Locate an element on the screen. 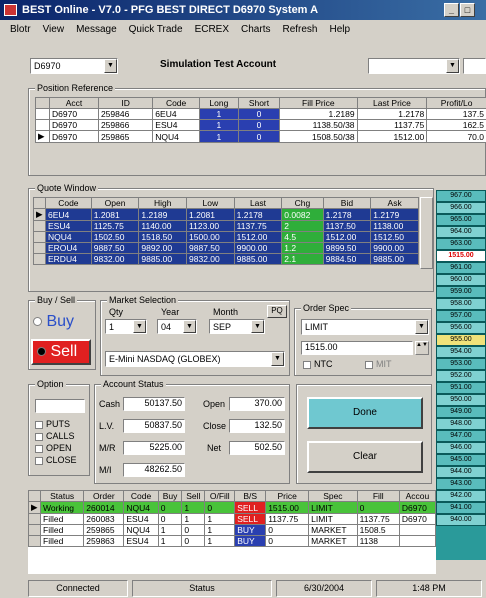 This screenshot has width=486, height=598. ladder-cell: 945.00 is located at coordinates (461, 460).